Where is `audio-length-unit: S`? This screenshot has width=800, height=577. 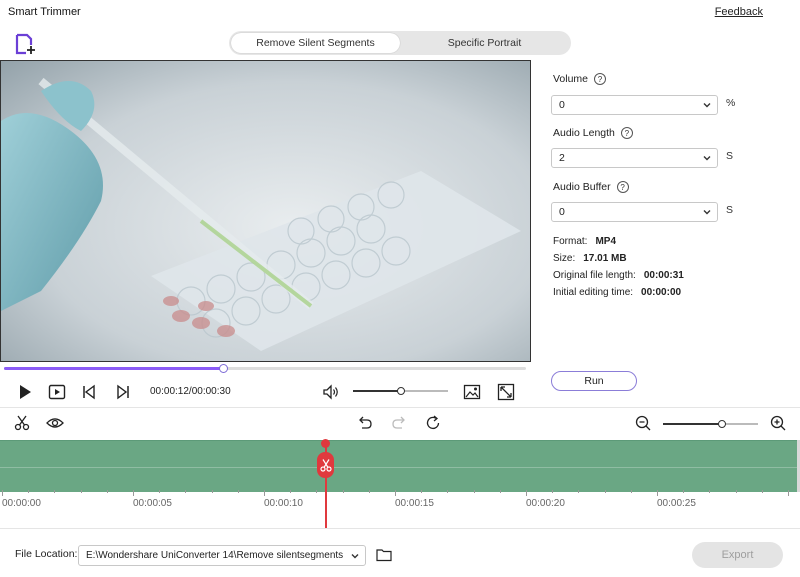 audio-length-unit: S is located at coordinates (730, 156).